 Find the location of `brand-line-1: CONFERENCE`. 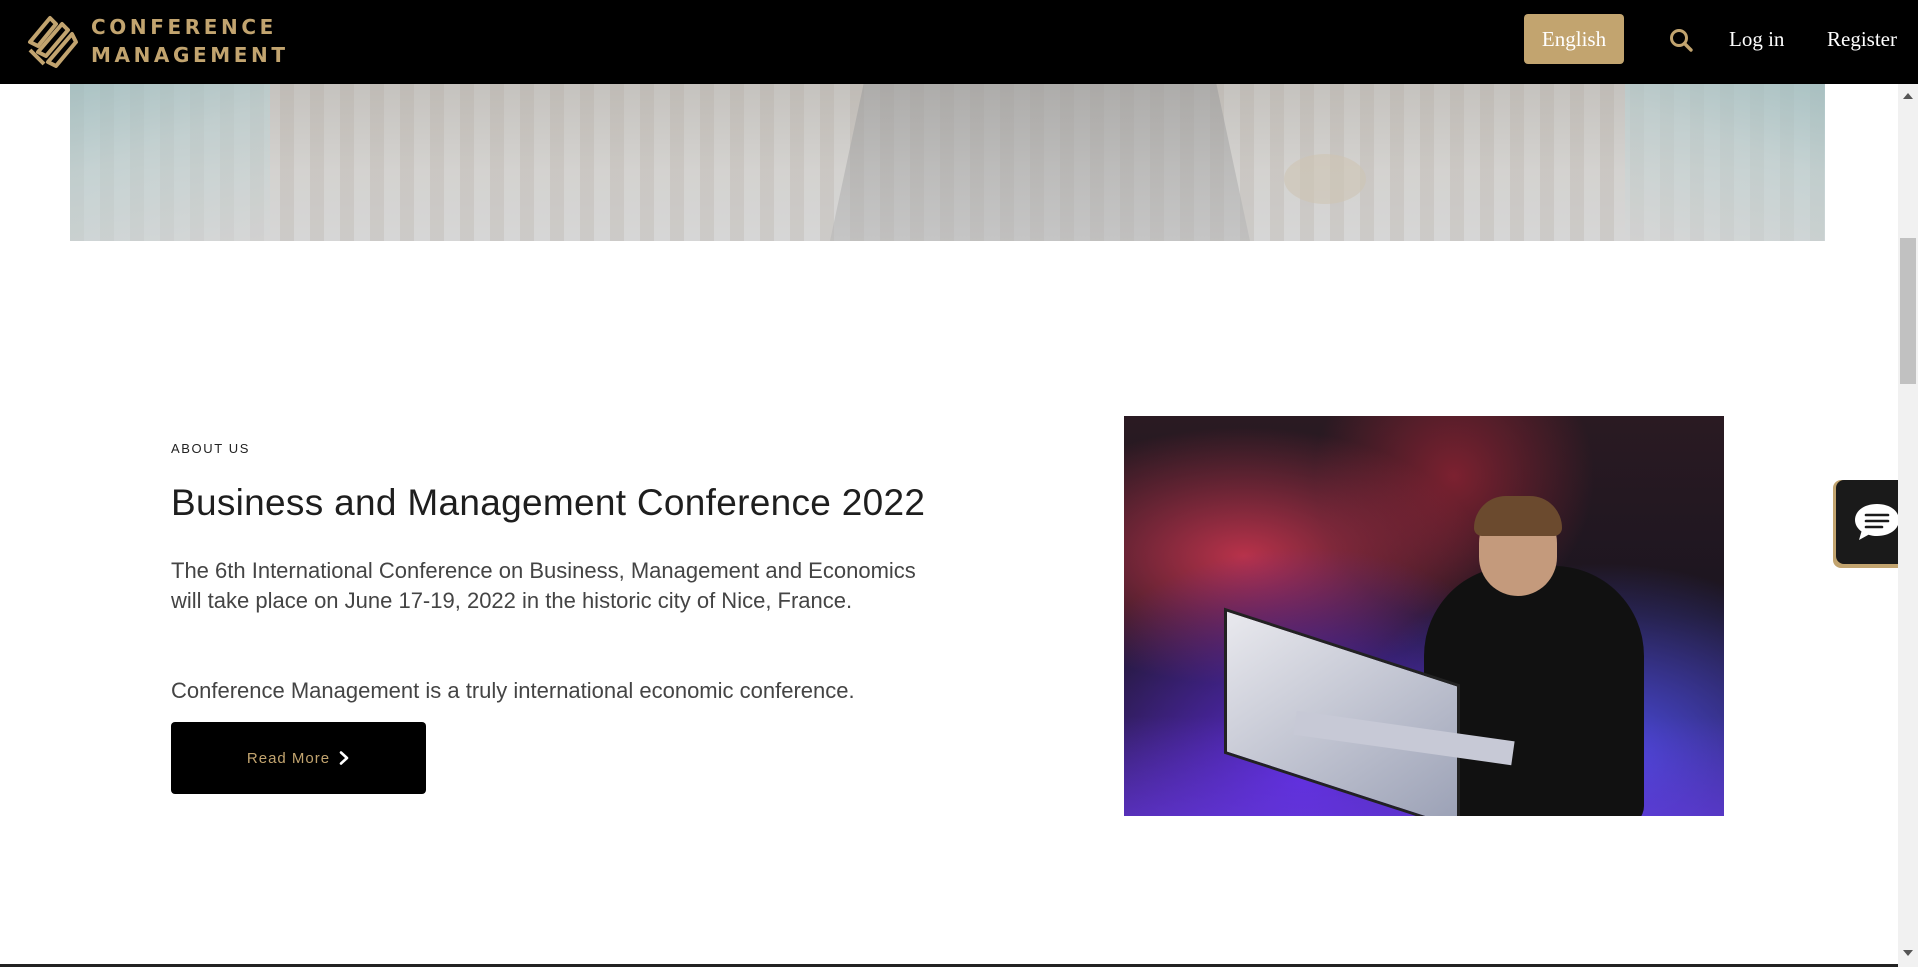

brand-line-1: CONFERENCE is located at coordinates (184, 27).